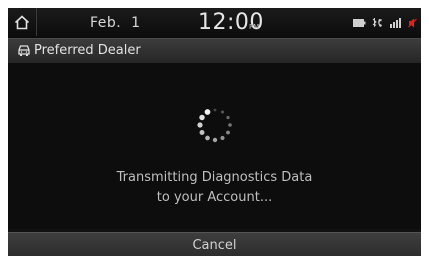 This screenshot has height=262, width=429. I want to click on status-icons, so click(385, 23).